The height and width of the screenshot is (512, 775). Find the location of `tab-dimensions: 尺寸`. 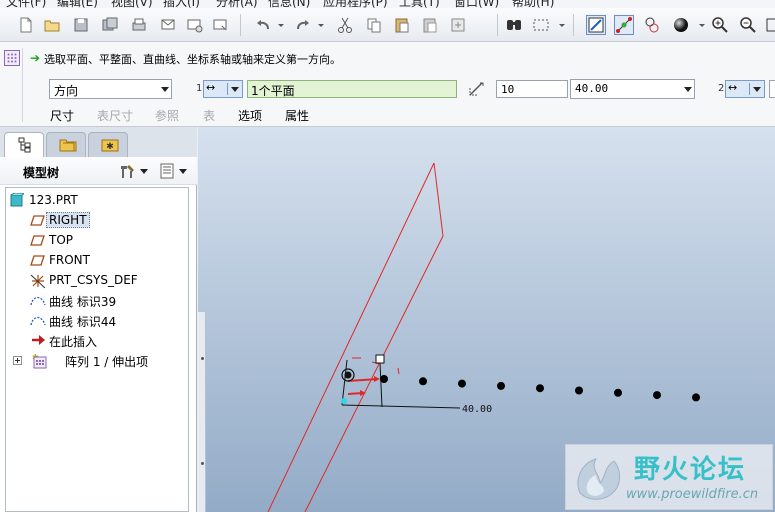

tab-dimensions: 尺寸 is located at coordinates (62, 115).